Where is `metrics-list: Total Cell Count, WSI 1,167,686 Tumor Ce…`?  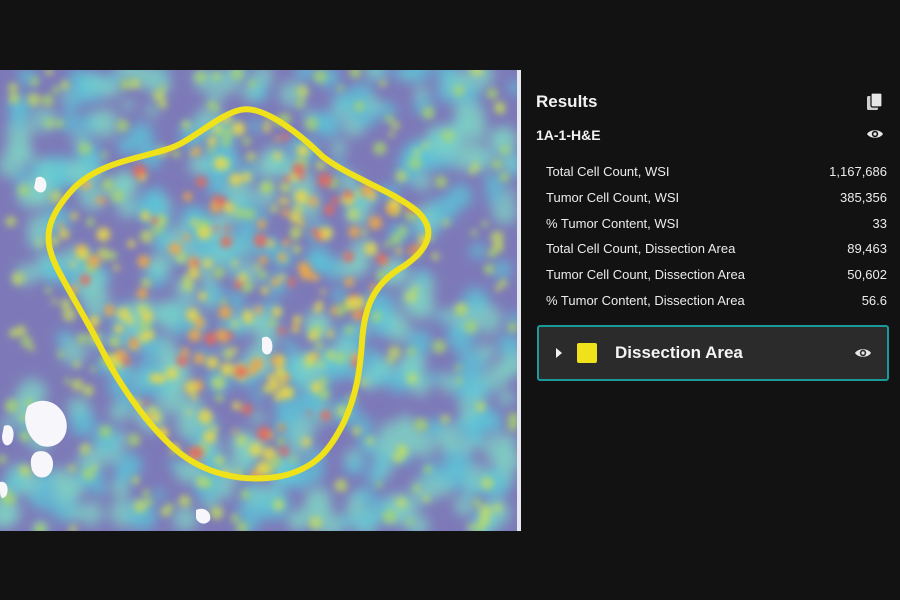 metrics-list: Total Cell Count, WSI 1,167,686 Tumor Ce… is located at coordinates (716, 240).